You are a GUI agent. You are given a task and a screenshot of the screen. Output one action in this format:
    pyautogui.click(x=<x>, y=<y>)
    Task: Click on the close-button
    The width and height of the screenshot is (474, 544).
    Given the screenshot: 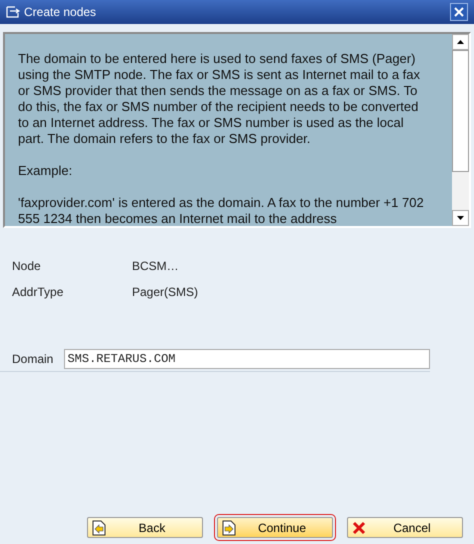 What is the action you would take?
    pyautogui.click(x=459, y=12)
    